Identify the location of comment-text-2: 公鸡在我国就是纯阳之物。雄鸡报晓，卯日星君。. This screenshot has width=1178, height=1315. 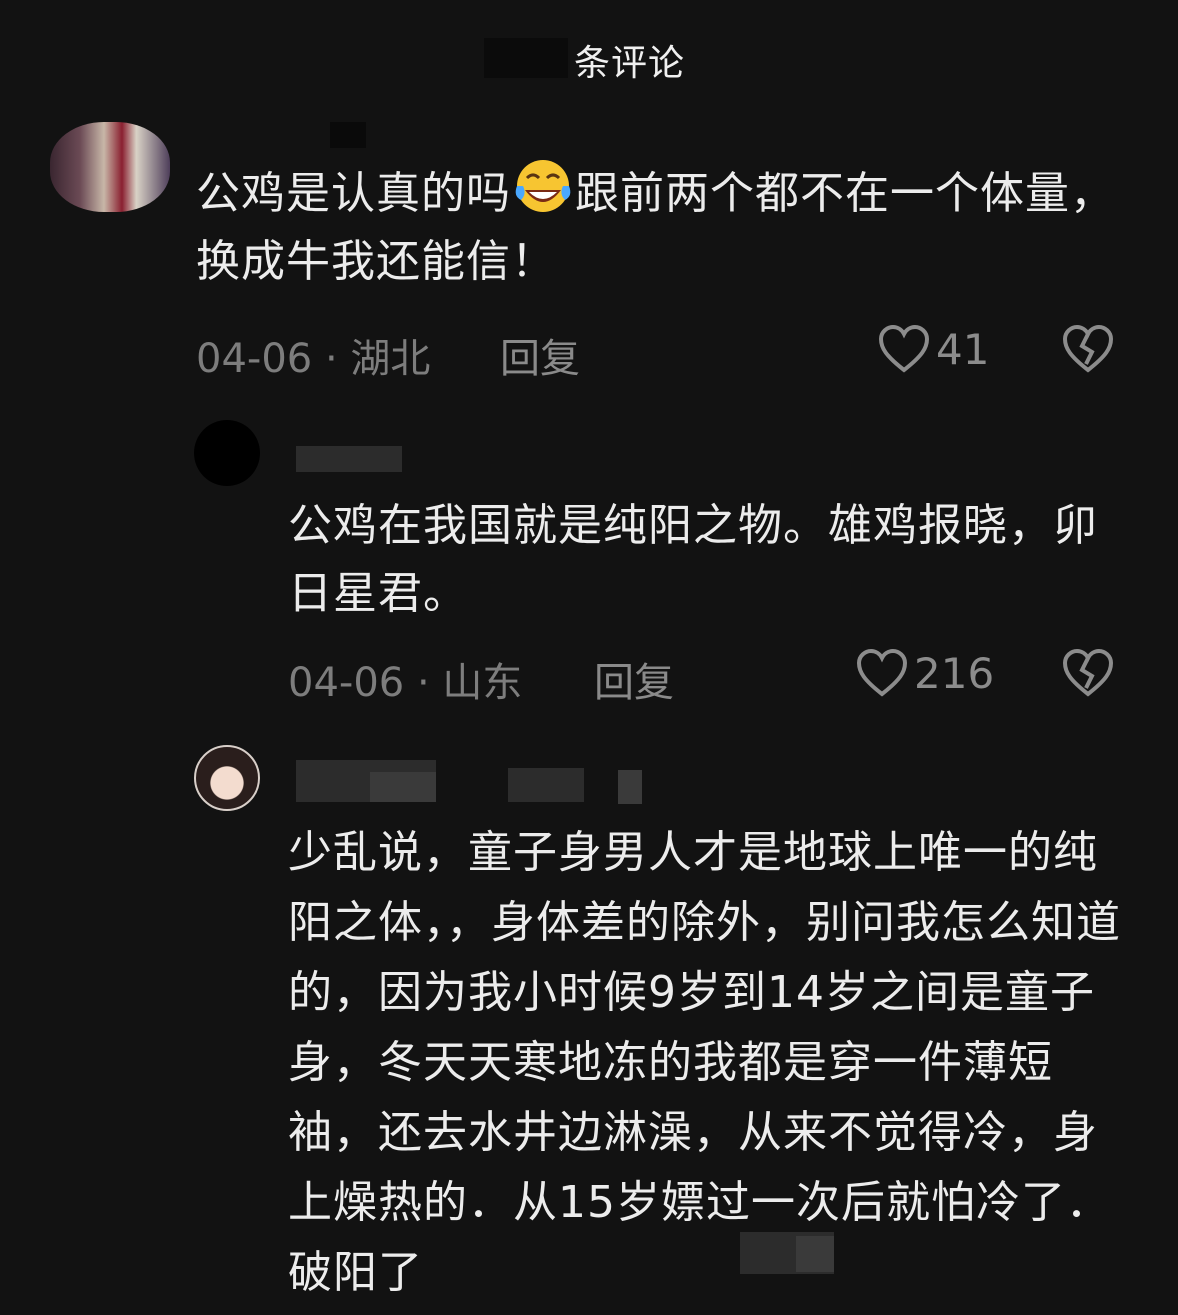
(693, 559).